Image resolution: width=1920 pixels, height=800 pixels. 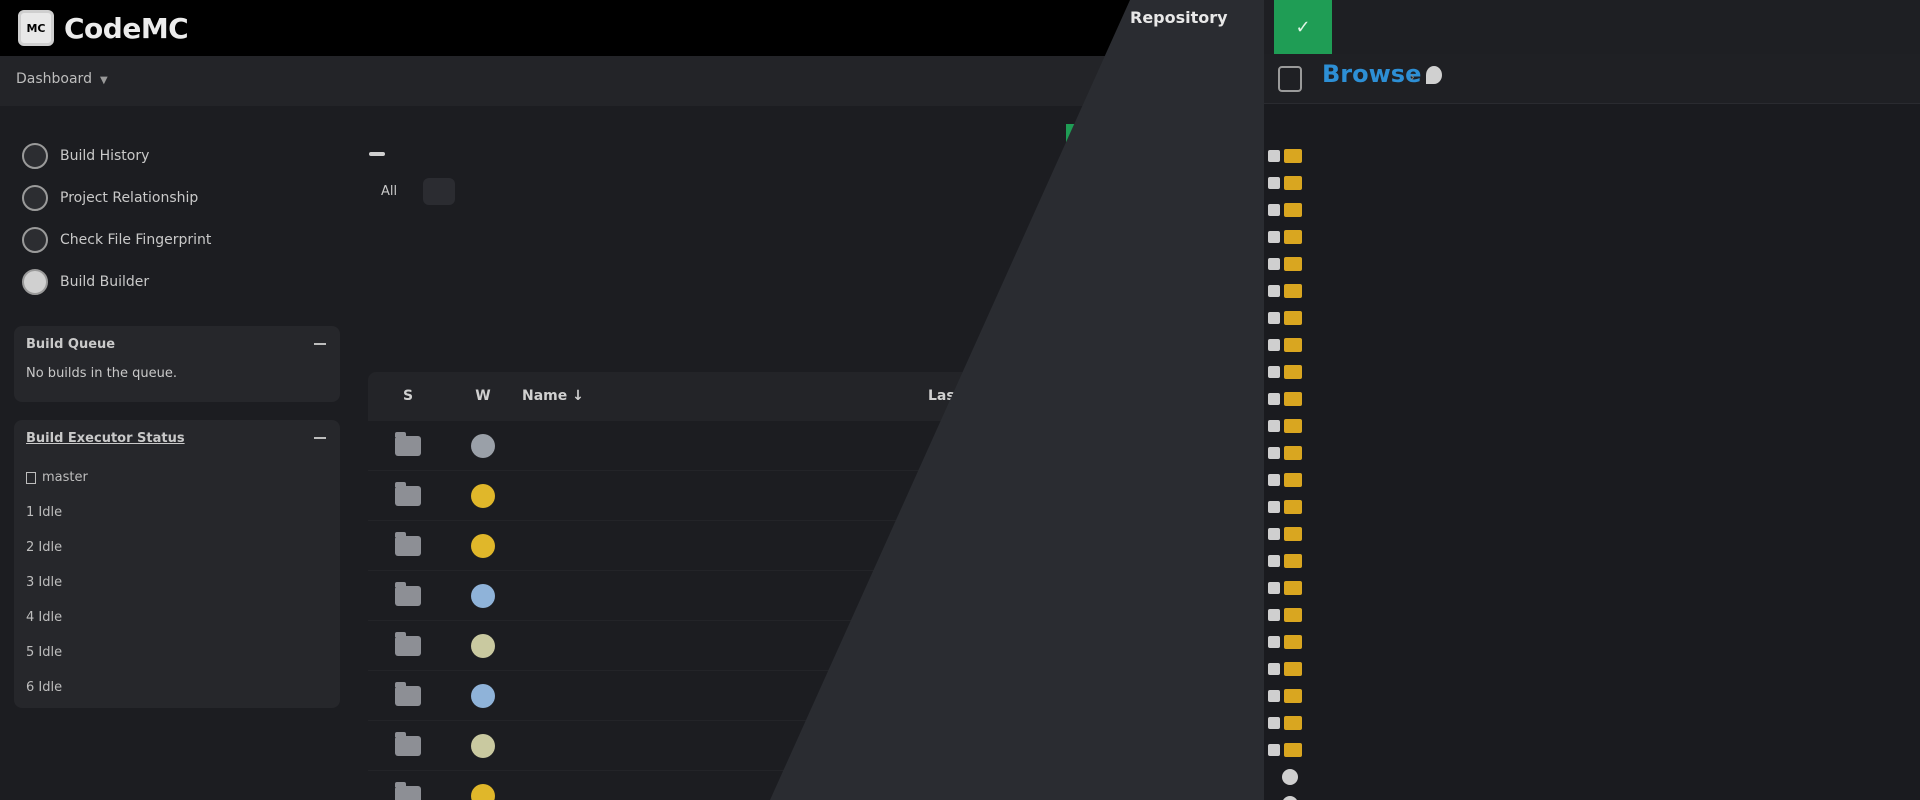 I want to click on build-queue-header: Build Queue, so click(x=177, y=344).